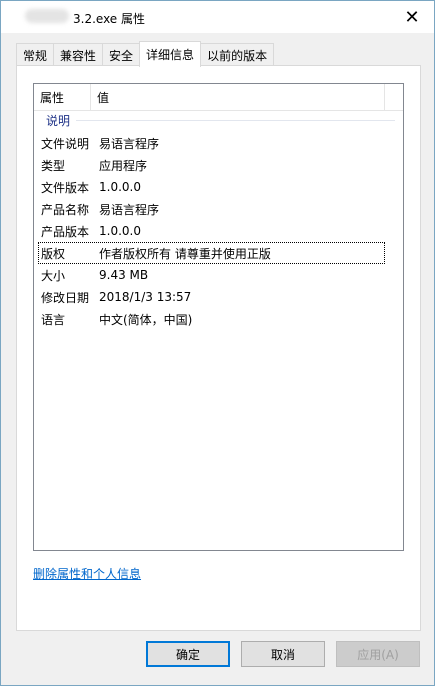 The image size is (435, 686). What do you see at coordinates (211, 165) in the screenshot?
I see `list-row: 类型 应用程序` at bounding box center [211, 165].